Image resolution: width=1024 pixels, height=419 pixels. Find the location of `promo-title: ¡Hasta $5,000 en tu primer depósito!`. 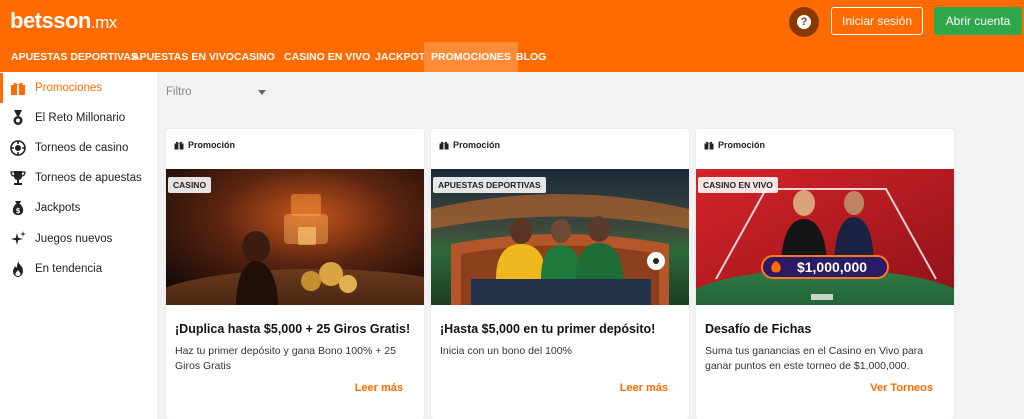

promo-title: ¡Hasta $5,000 en tu primer depósito! is located at coordinates (548, 329).